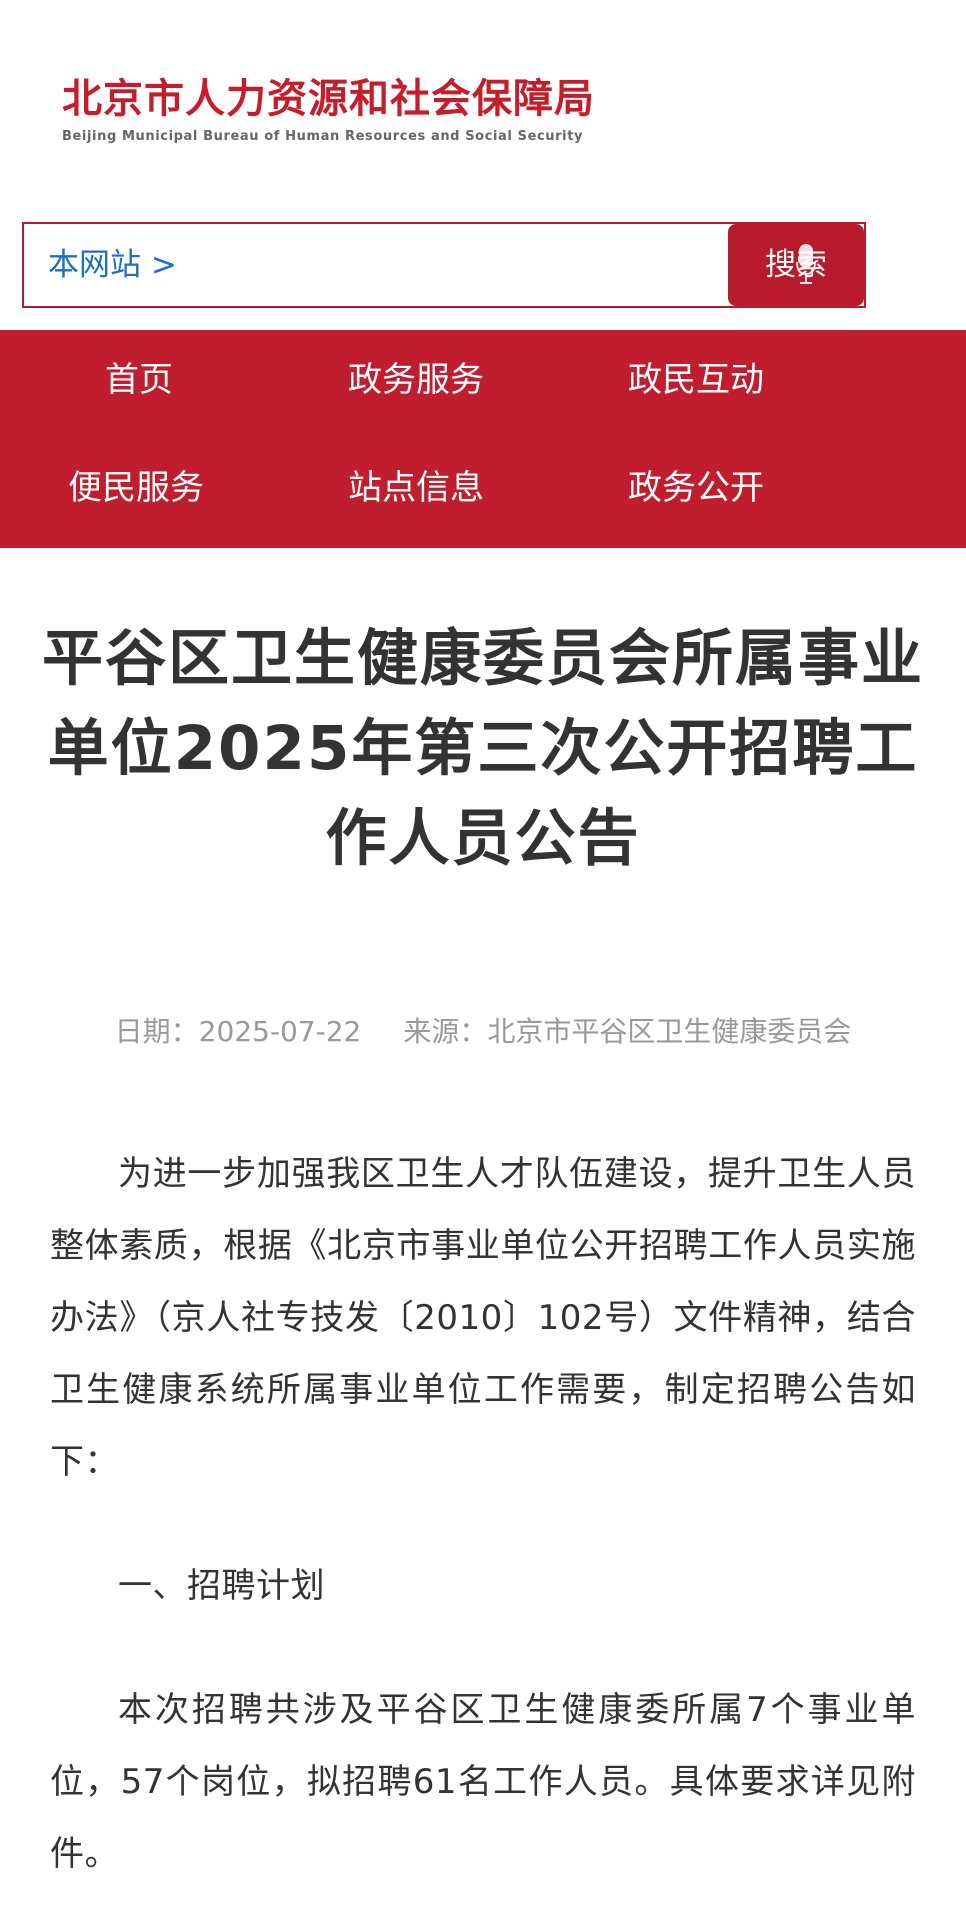 The height and width of the screenshot is (1920, 966). Describe the element at coordinates (139, 380) in the screenshot. I see `nav-item-home: 首页` at that location.